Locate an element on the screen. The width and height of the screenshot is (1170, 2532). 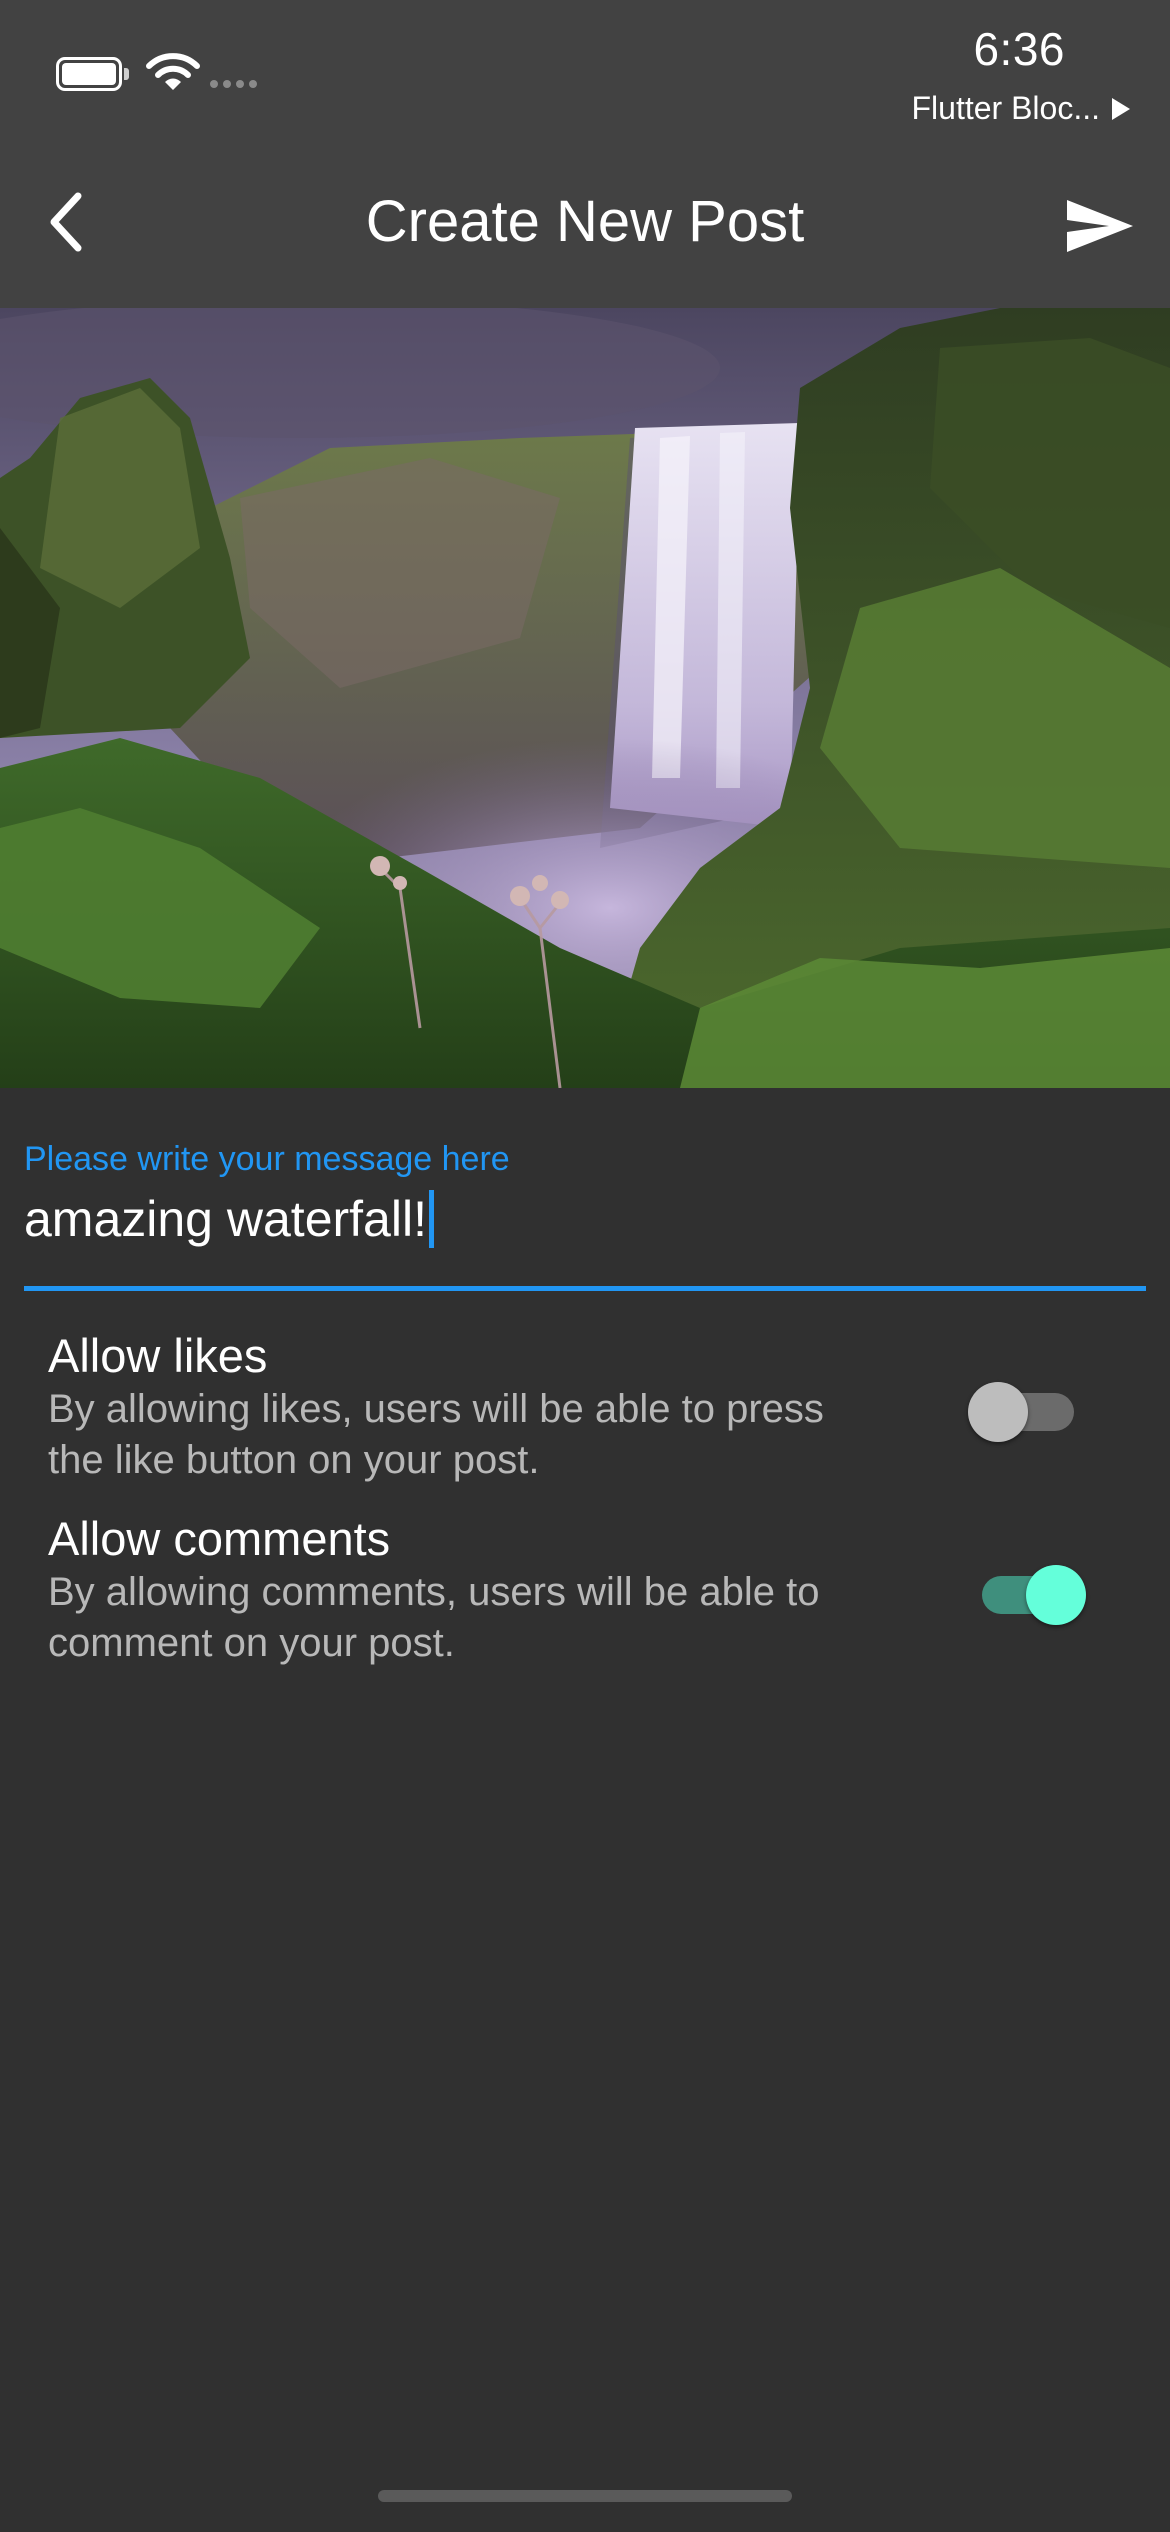
send-button is located at coordinates (1100, 226).